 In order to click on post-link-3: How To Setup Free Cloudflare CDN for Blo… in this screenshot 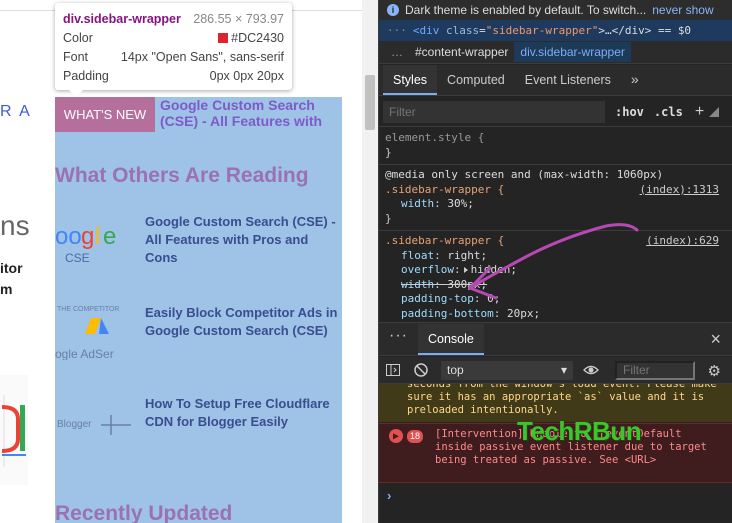, I will do `click(242, 413)`.